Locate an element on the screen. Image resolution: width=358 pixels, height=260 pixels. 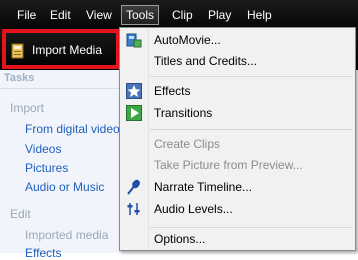
menu-bar: File Edit View Tools Clip Play Help is located at coordinates (179, 15).